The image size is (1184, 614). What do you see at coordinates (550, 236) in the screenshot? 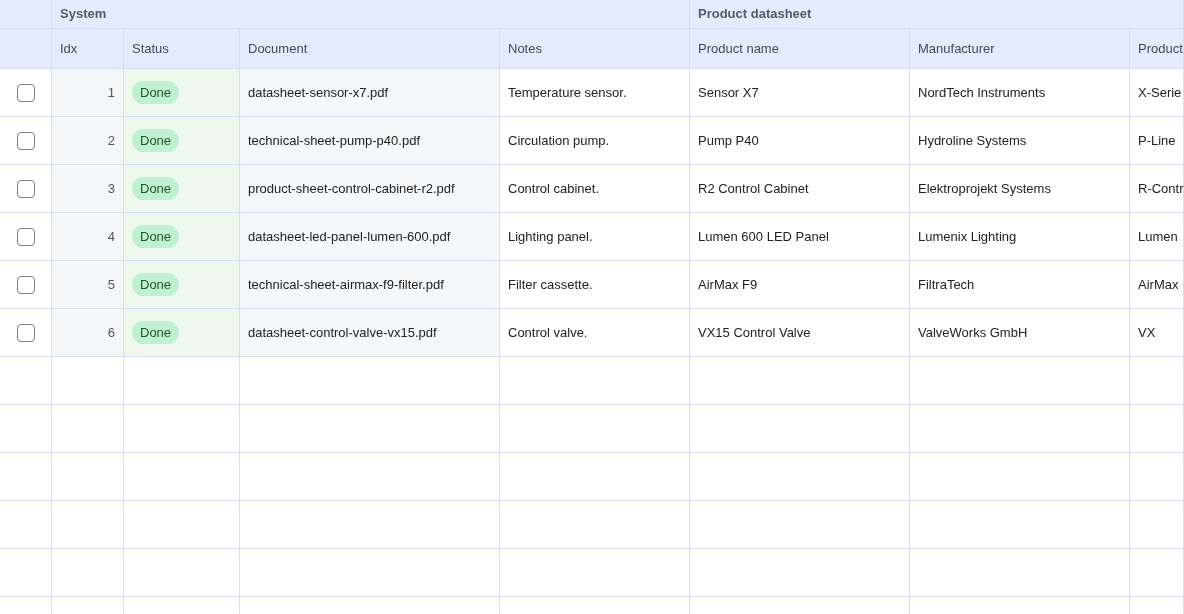
I see `table-cell-text: Lighting panel.` at bounding box center [550, 236].